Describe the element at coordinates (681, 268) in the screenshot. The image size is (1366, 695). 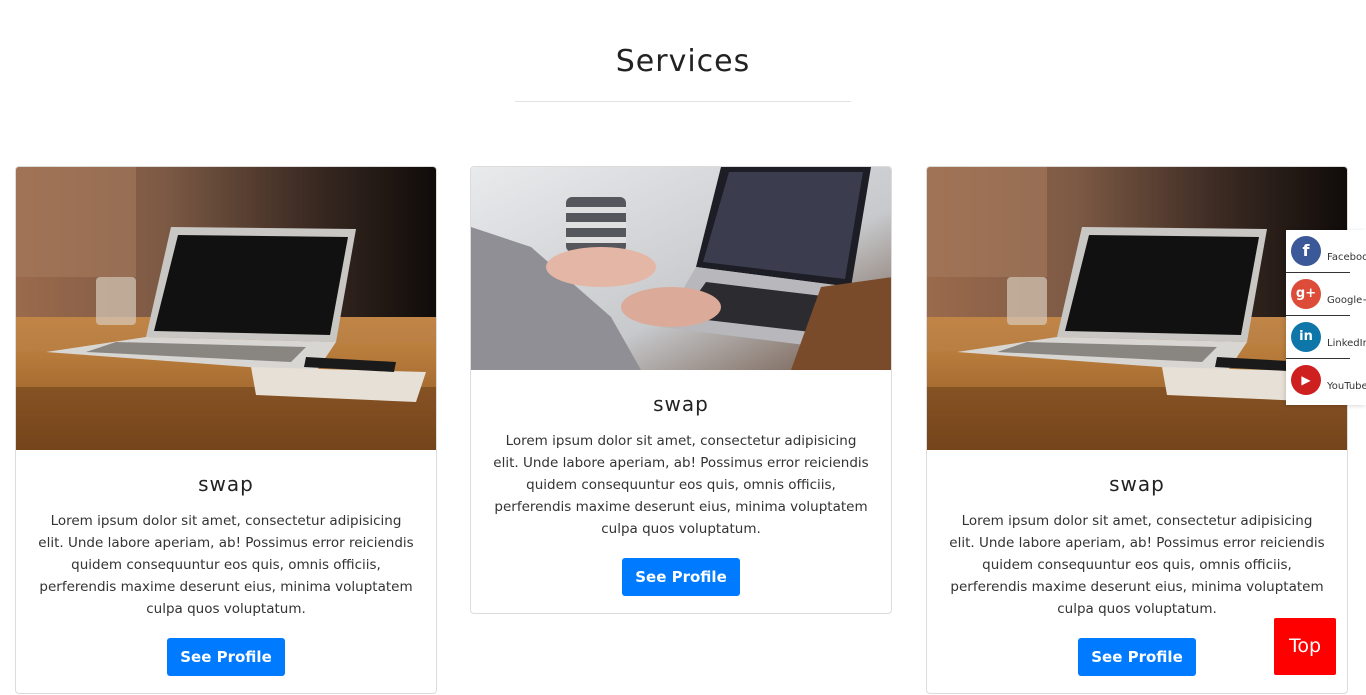
I see `typing-laptop-image` at that location.